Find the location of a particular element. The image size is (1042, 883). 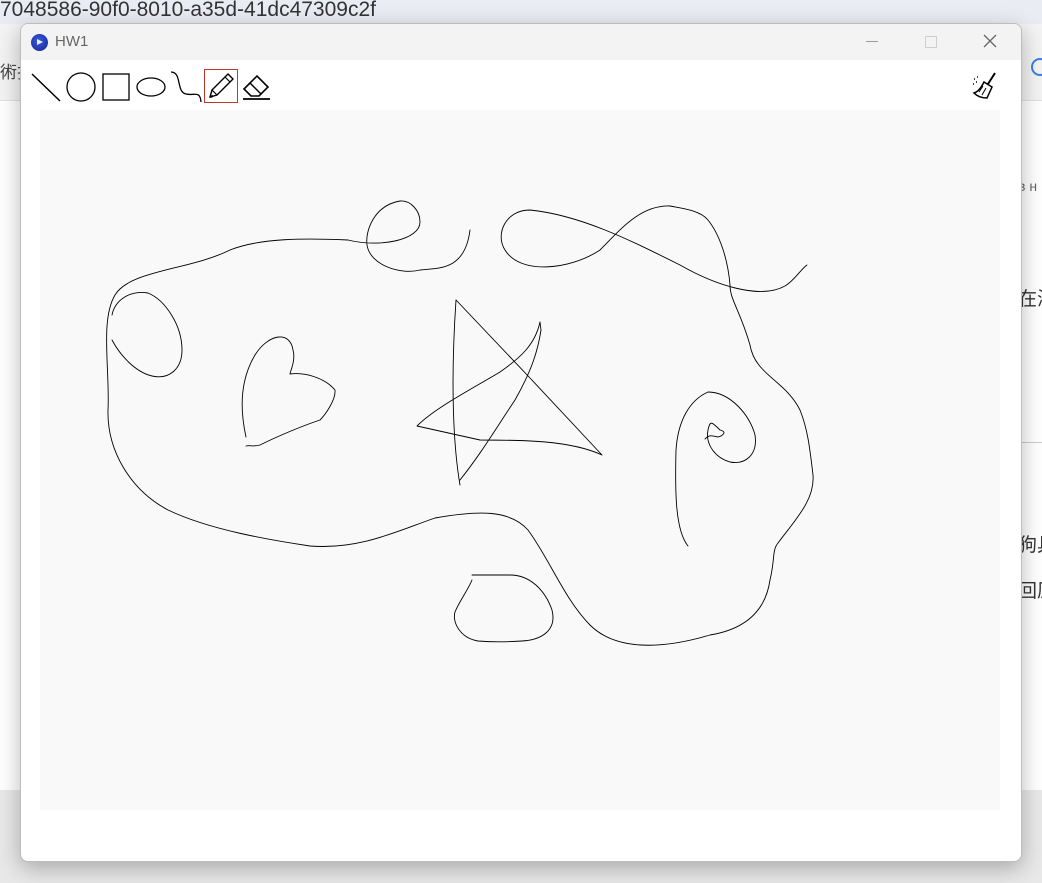

rectangle-icon is located at coordinates (116, 87).